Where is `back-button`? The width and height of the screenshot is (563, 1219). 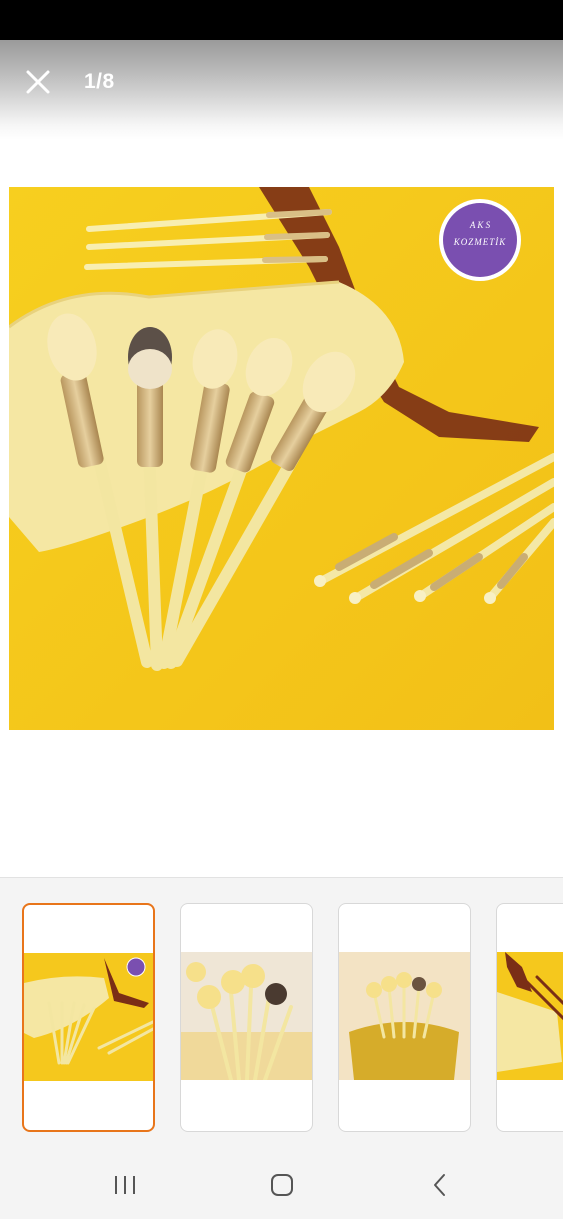 back-button is located at coordinates (440, 1185).